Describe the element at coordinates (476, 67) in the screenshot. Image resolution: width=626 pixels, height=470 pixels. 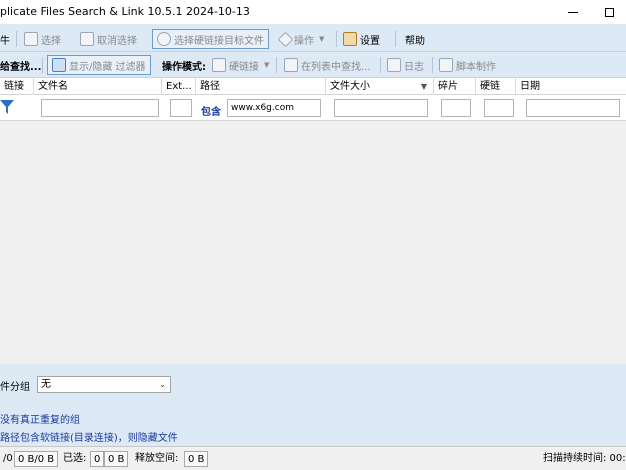
I see `script-label: 脚本制作` at that location.